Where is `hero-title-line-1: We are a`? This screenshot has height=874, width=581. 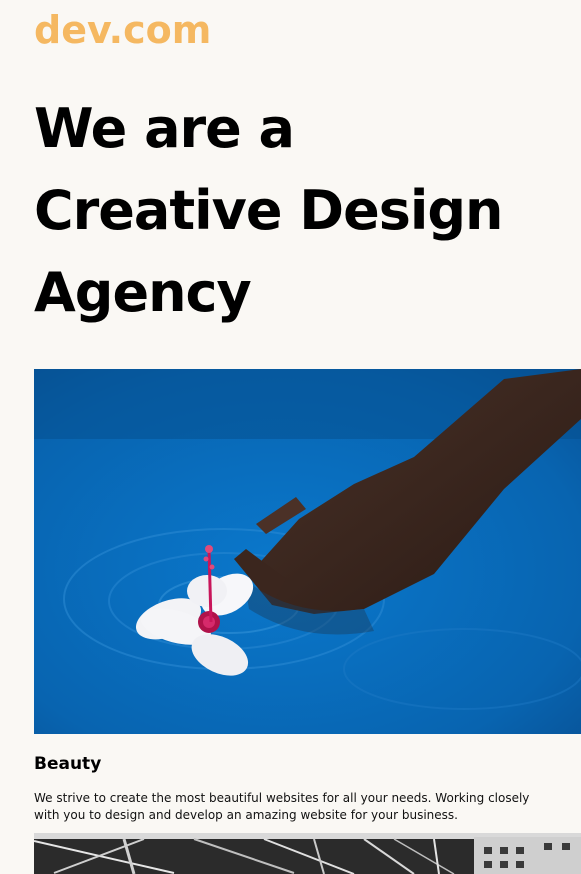
hero-title-line-1: We are a is located at coordinates (164, 128).